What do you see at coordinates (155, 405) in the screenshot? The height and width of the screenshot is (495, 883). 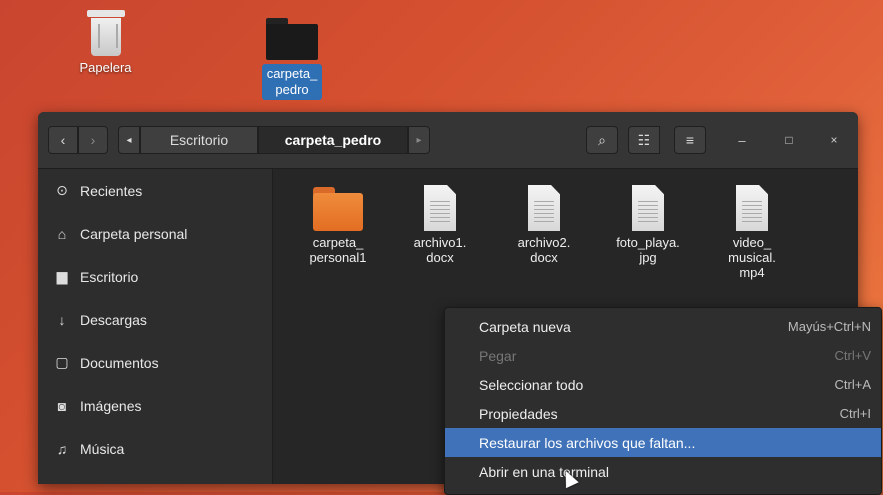 I see `sidebar-item-imagenes: ◙ Imágenes` at bounding box center [155, 405].